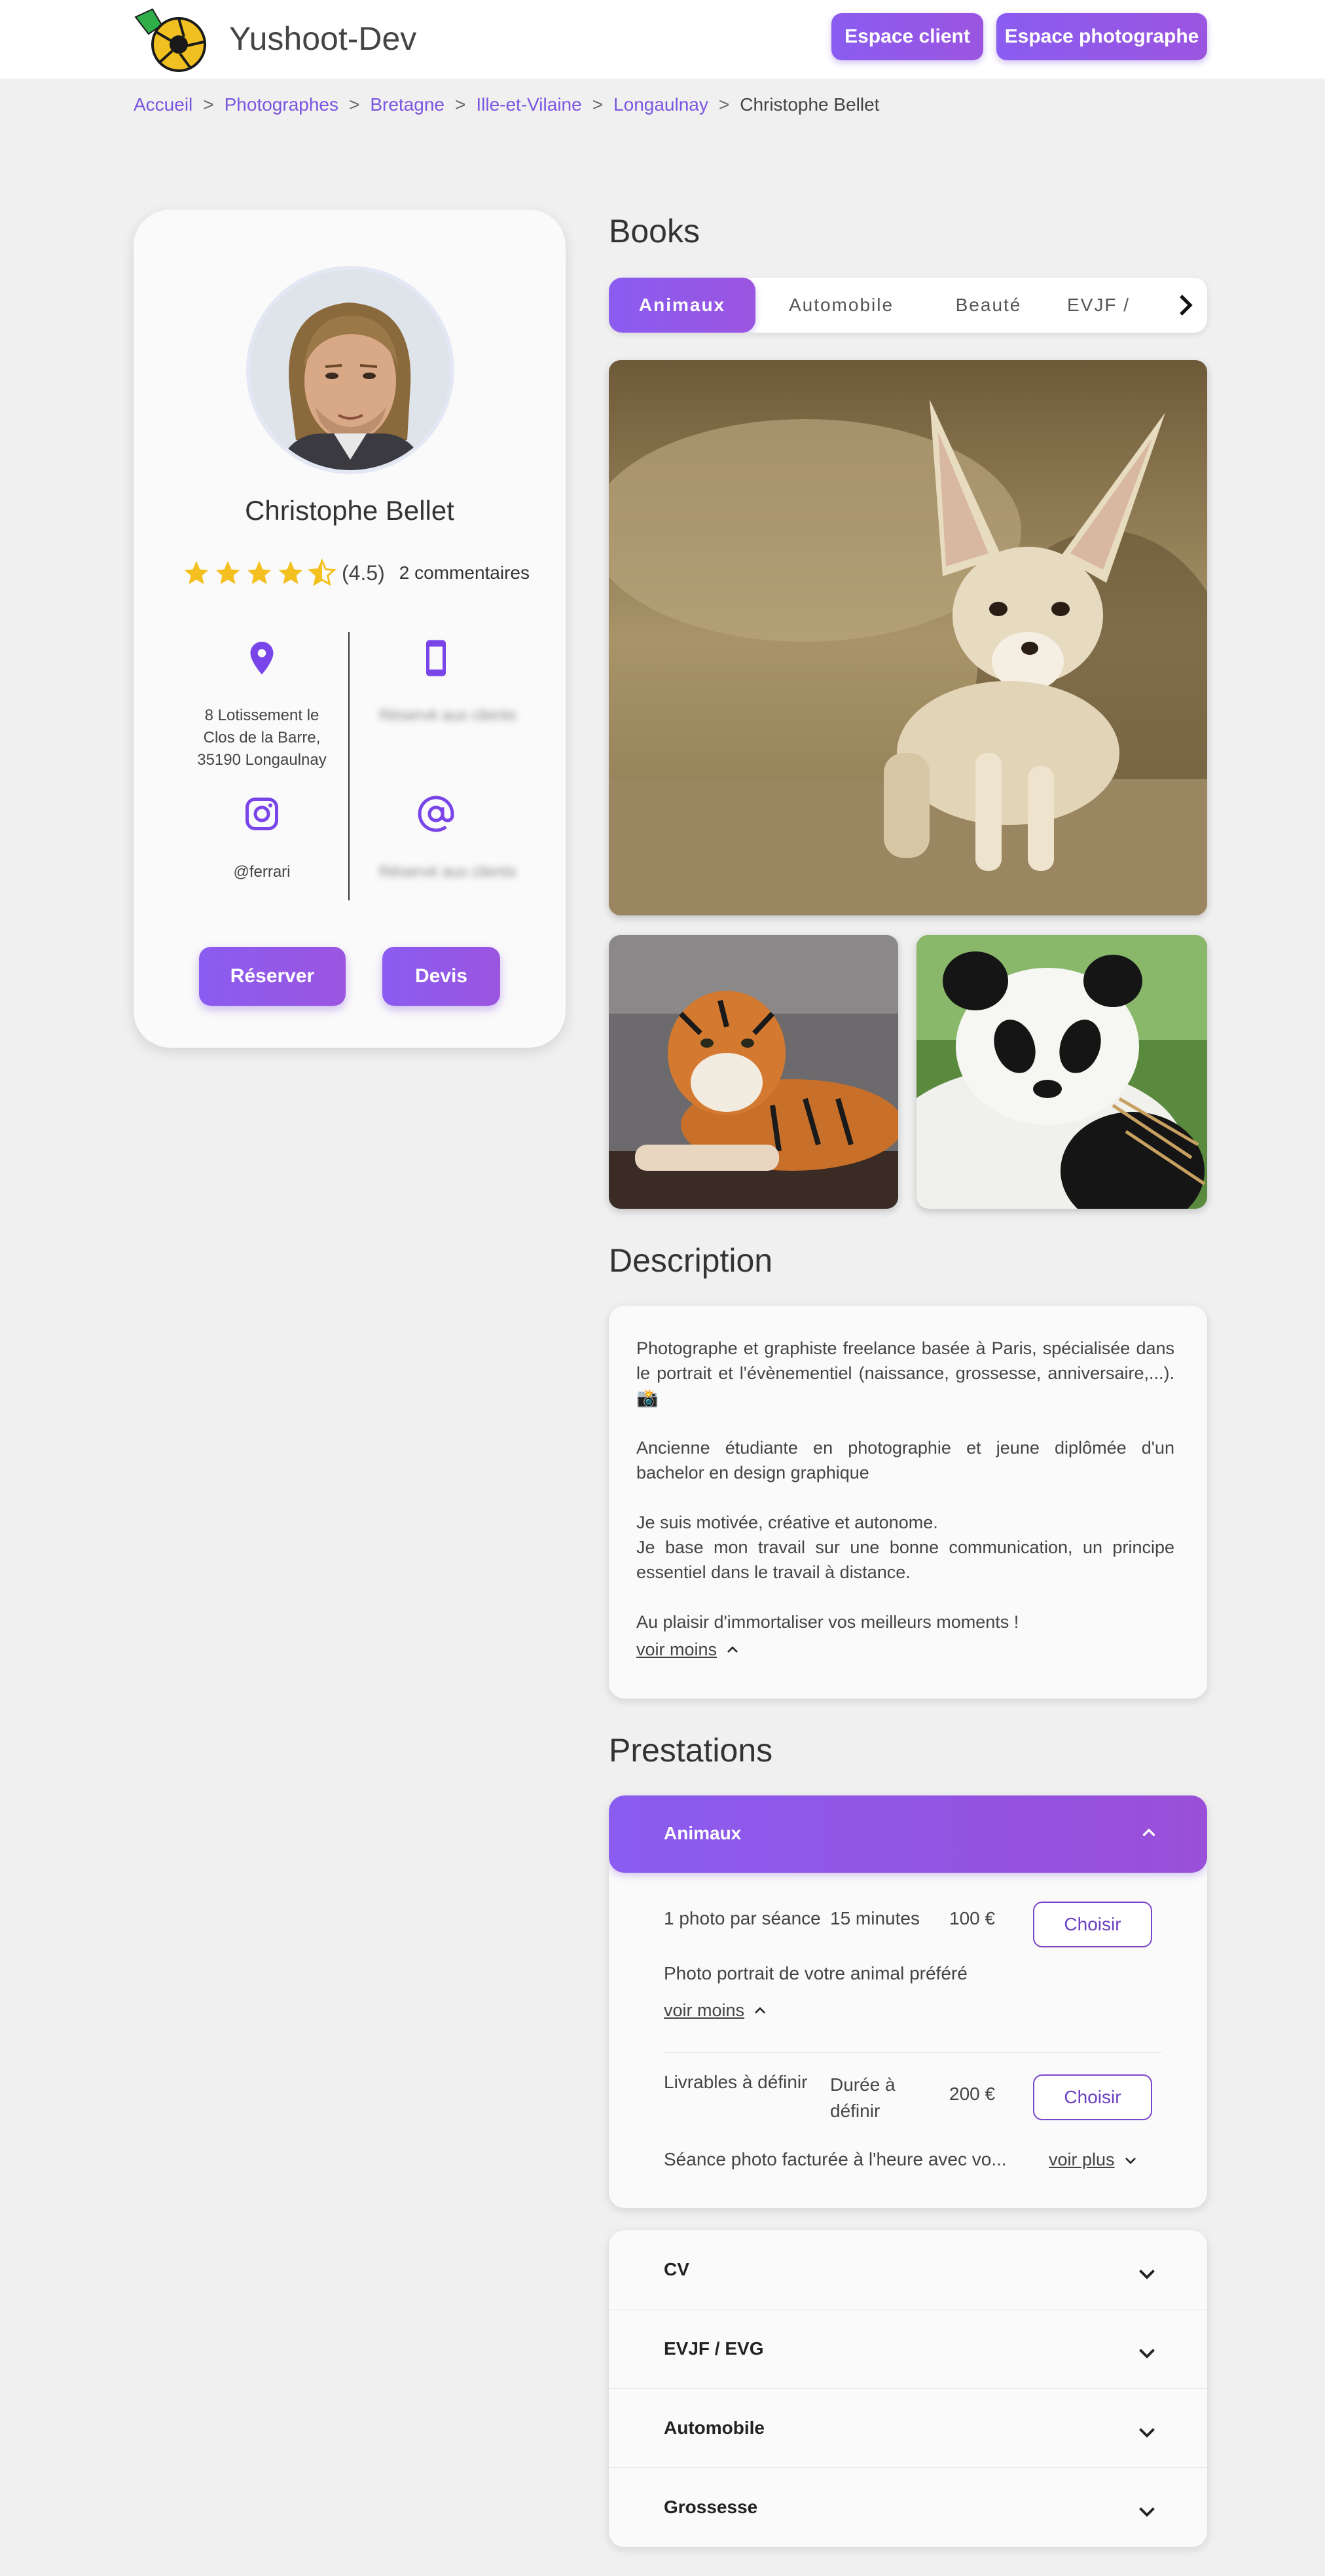 The height and width of the screenshot is (2576, 1325). What do you see at coordinates (907, 36) in the screenshot?
I see `client-space-button: Espace client` at bounding box center [907, 36].